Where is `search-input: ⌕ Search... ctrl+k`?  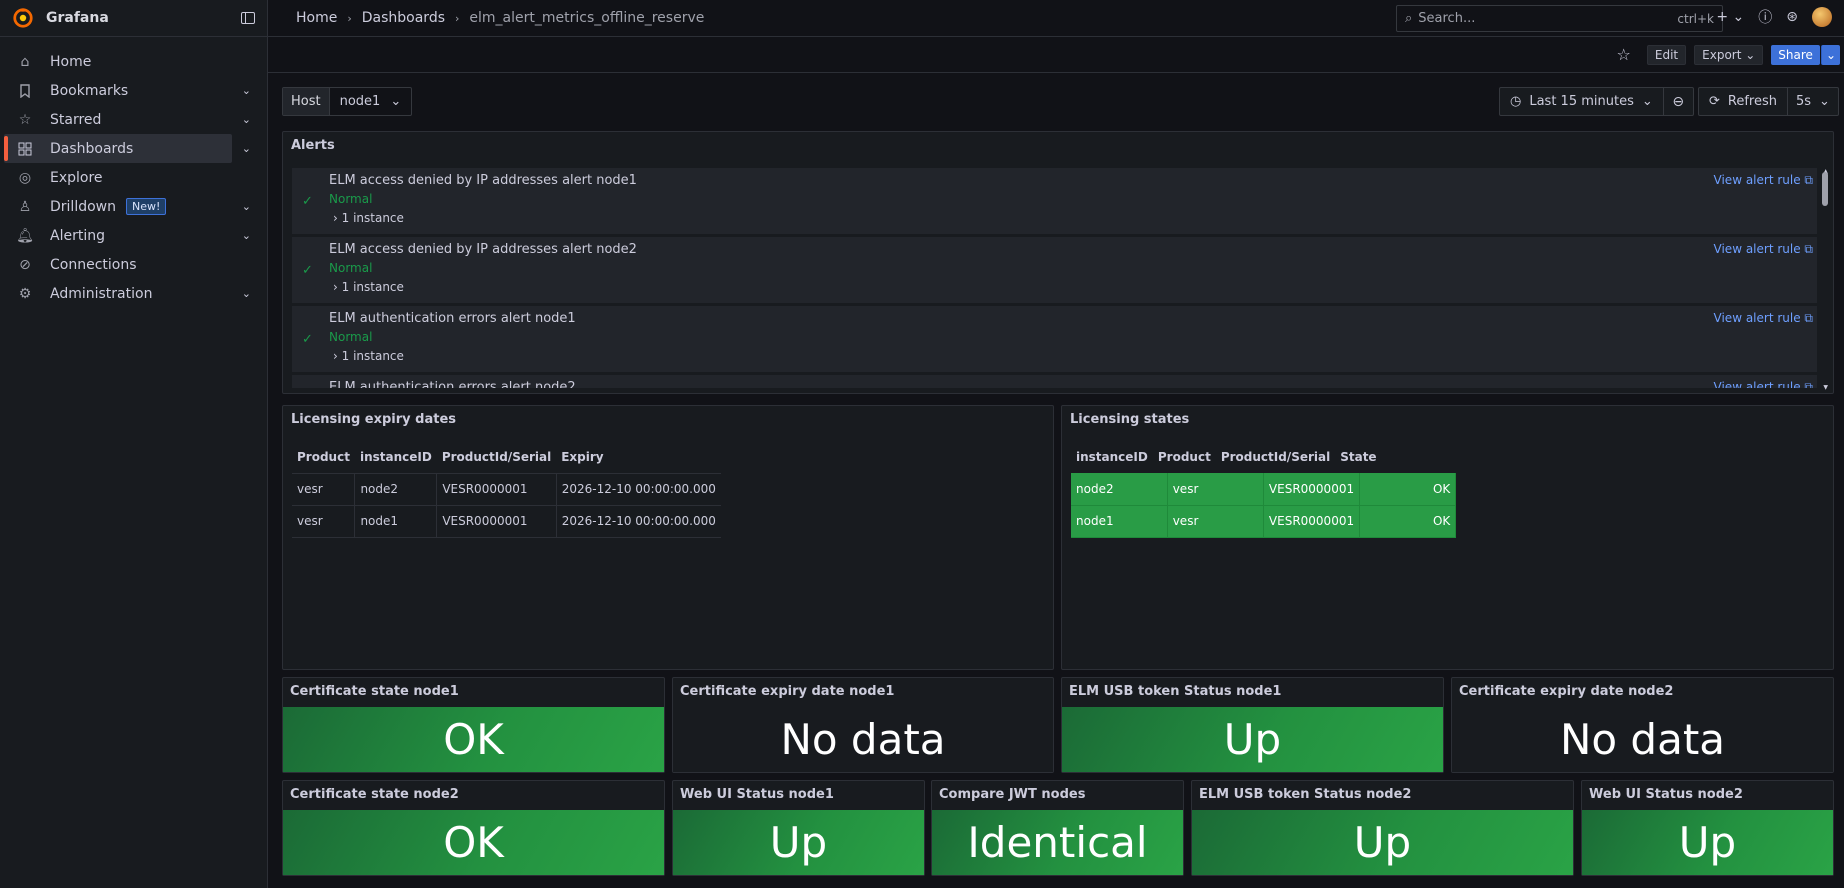
search-input: ⌕ Search... ctrl+k is located at coordinates (1559, 18).